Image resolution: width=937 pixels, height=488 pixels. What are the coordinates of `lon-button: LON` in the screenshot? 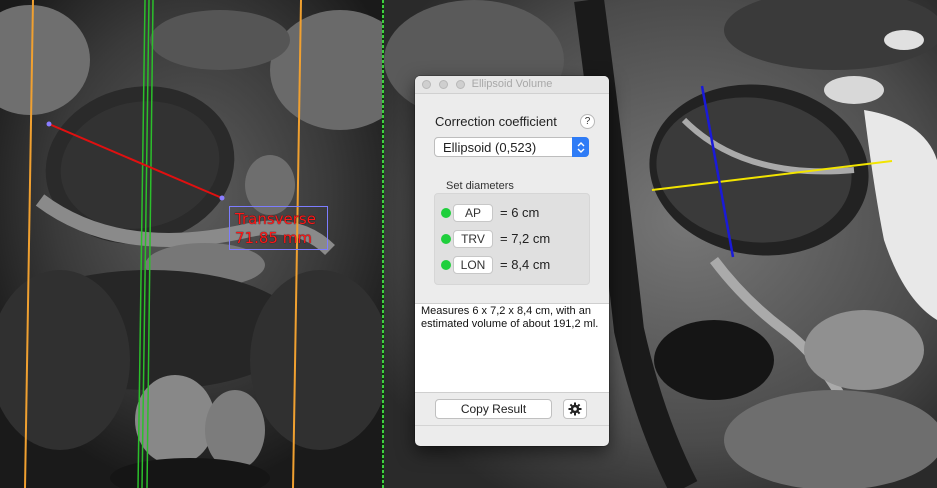 It's located at (473, 265).